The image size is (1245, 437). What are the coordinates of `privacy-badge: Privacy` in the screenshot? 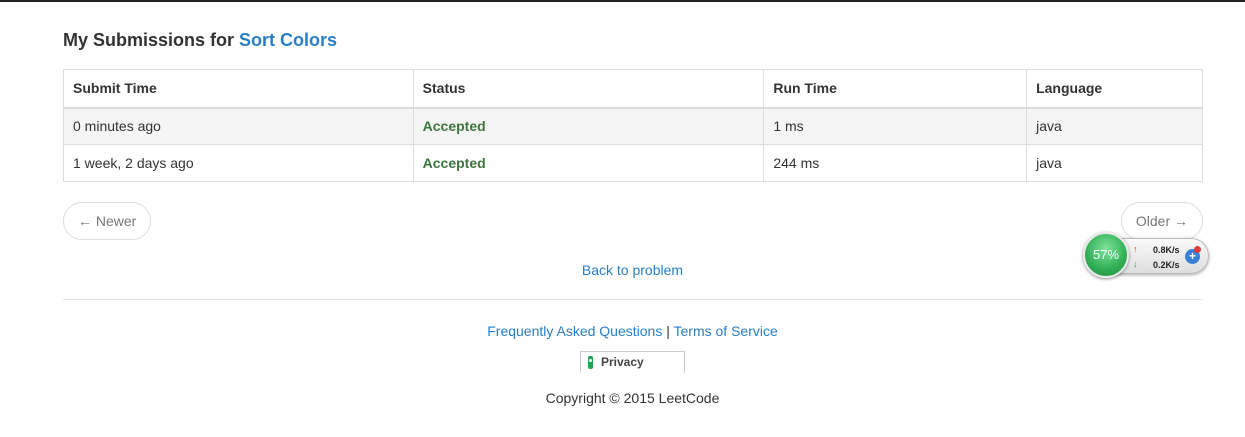 It's located at (632, 362).